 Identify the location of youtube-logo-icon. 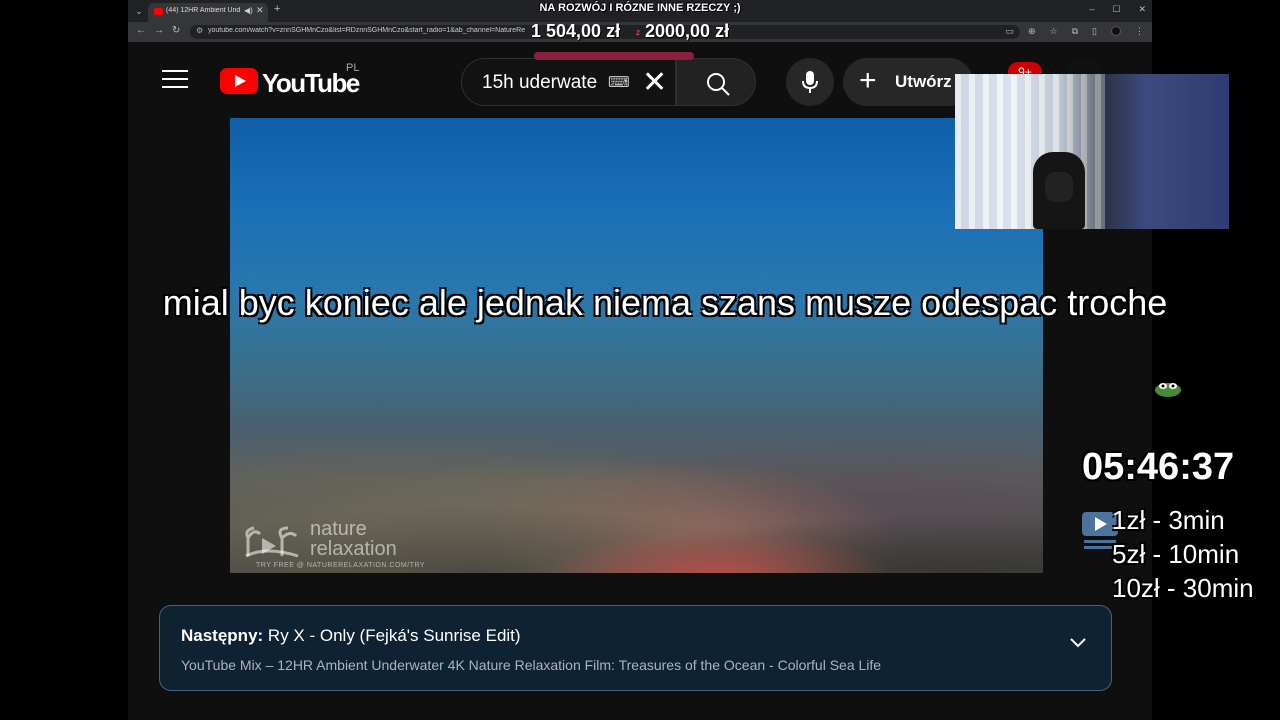
(239, 81).